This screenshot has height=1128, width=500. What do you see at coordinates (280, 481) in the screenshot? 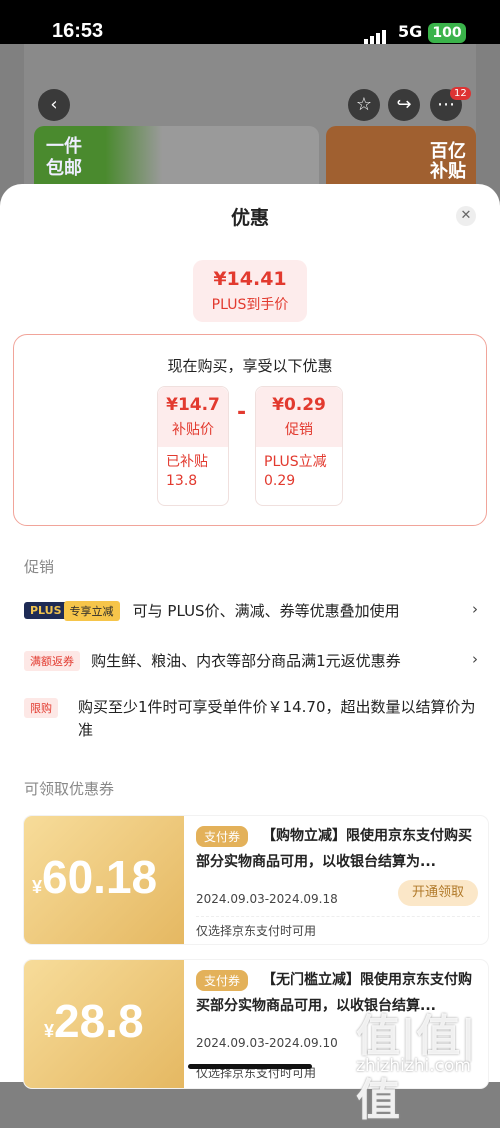
I see `card-detail-value: 0.29` at bounding box center [280, 481].